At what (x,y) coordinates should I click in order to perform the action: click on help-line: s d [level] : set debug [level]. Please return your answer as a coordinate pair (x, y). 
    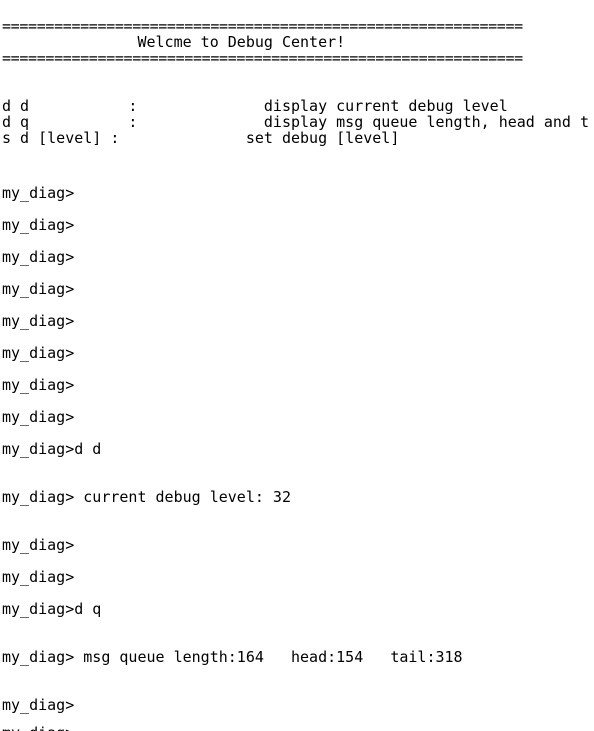
    Looking at the image, I should click on (201, 138).